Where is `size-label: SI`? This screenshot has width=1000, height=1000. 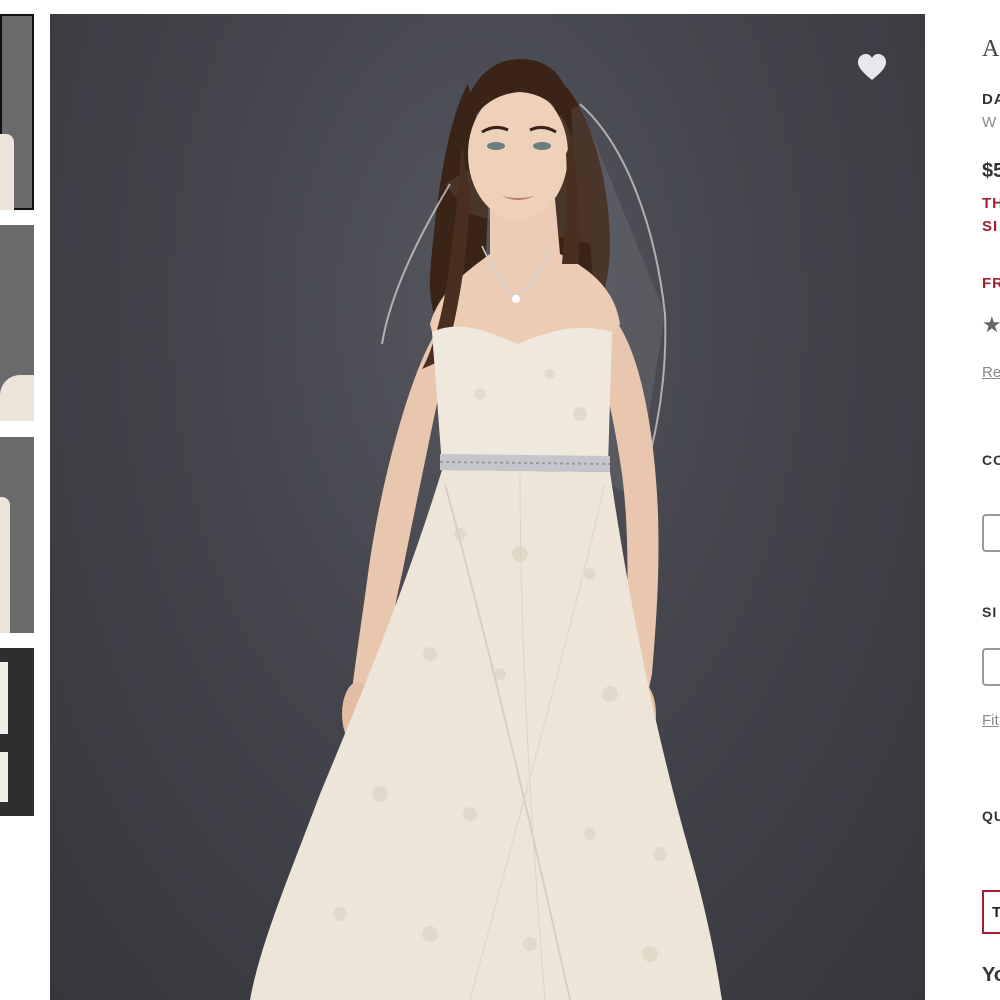 size-label: SI is located at coordinates (990, 612).